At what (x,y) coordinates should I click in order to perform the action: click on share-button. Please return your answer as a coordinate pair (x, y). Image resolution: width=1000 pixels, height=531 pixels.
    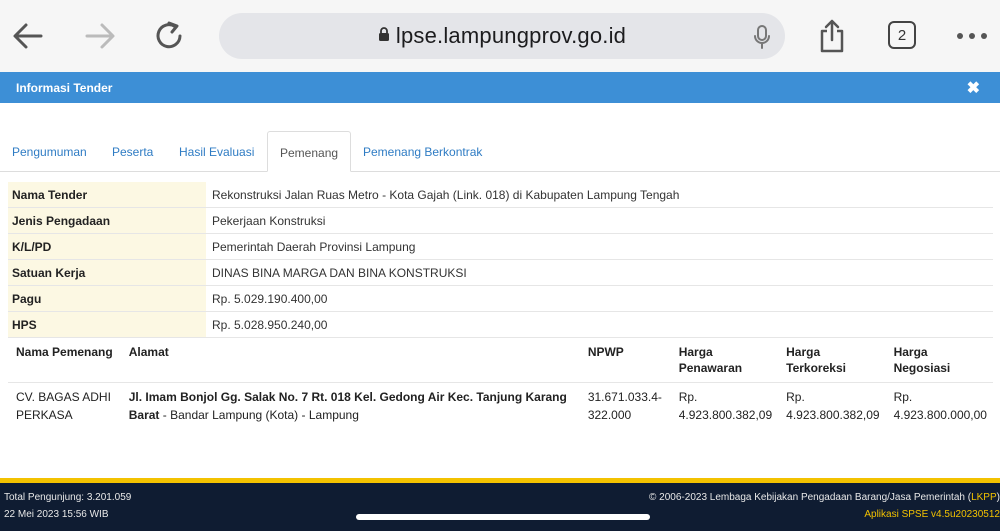
    Looking at the image, I should click on (832, 36).